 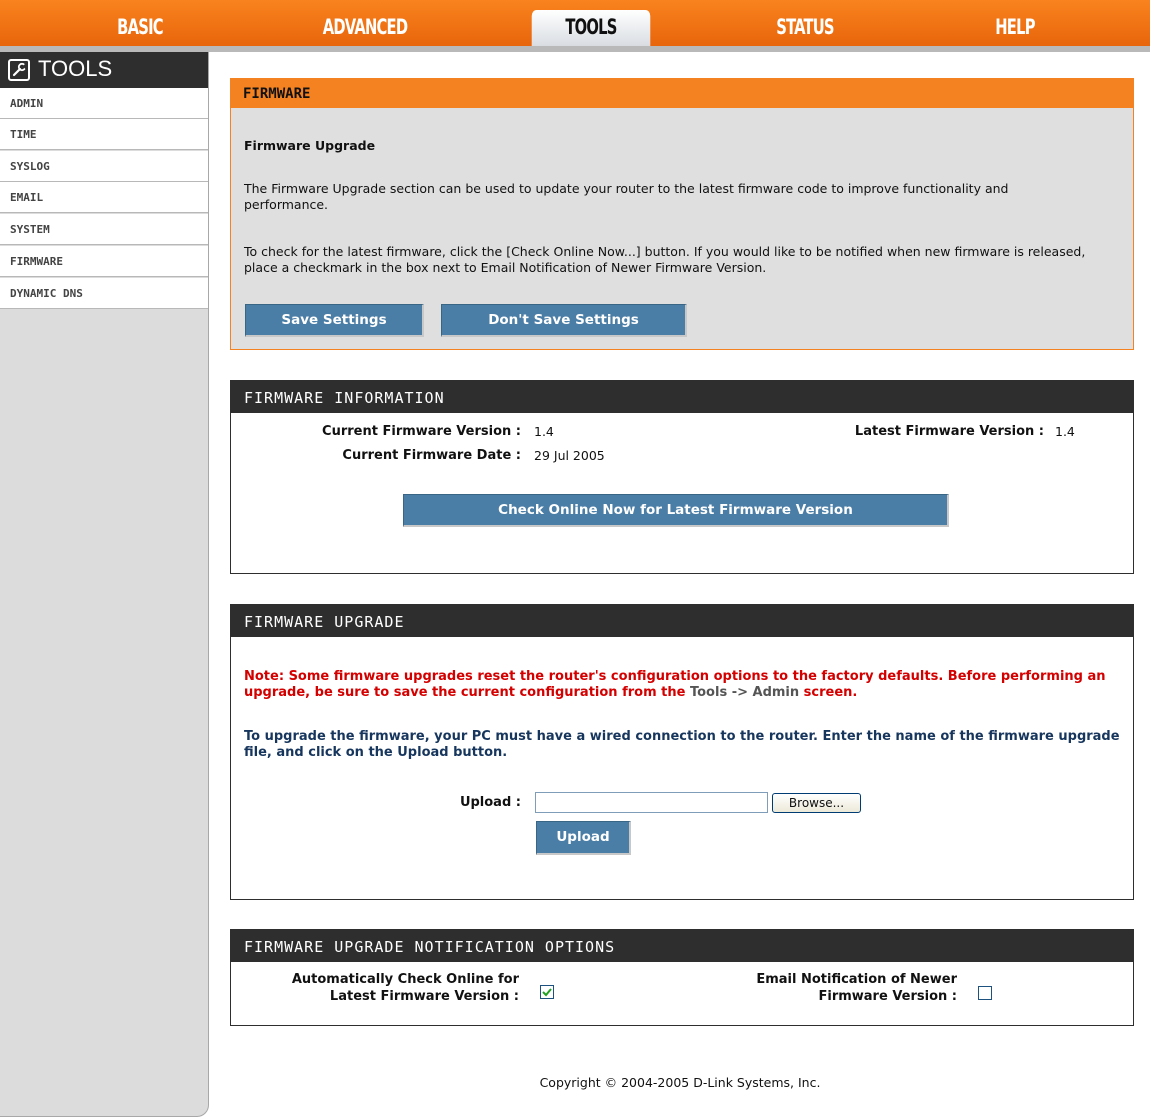 I want to click on sidebar-item-syslog: SYSLOG, so click(x=104, y=166).